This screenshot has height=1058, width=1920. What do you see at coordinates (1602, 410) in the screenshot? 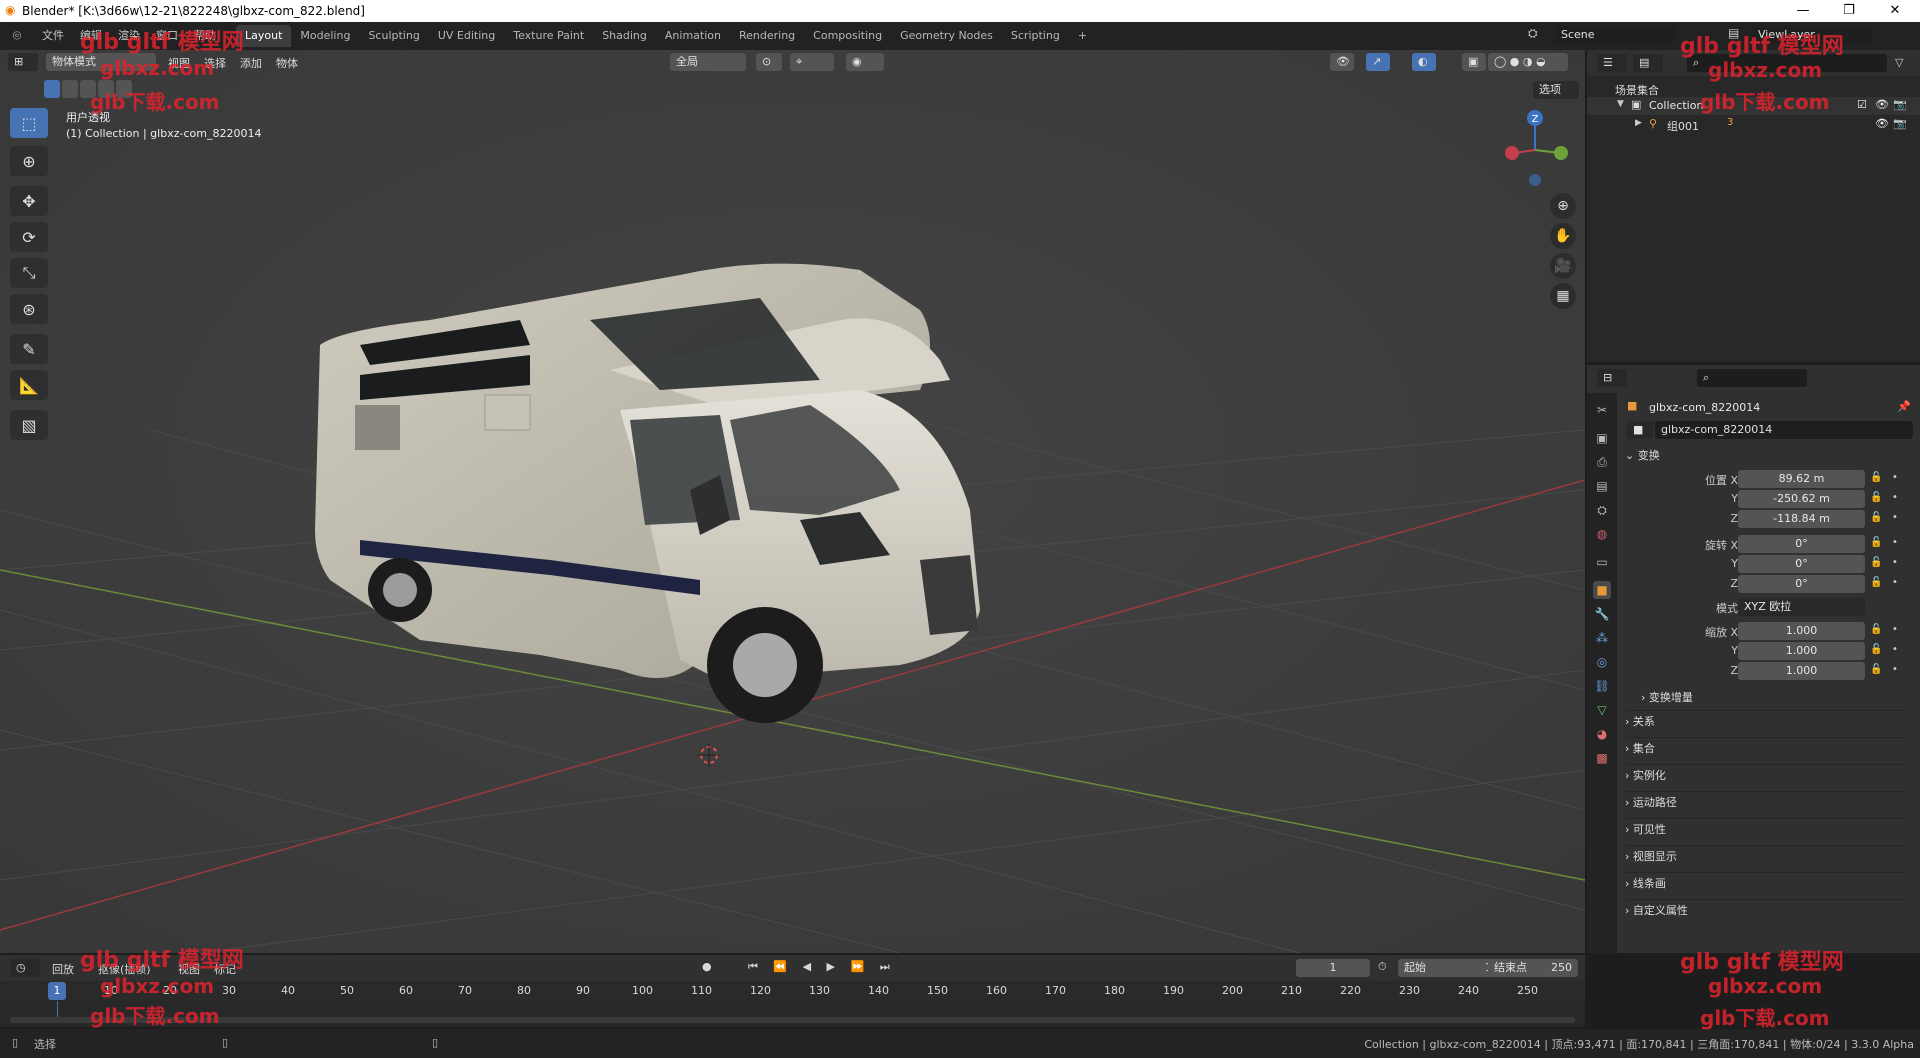
I see `tool-tab-icon: ✂` at bounding box center [1602, 410].